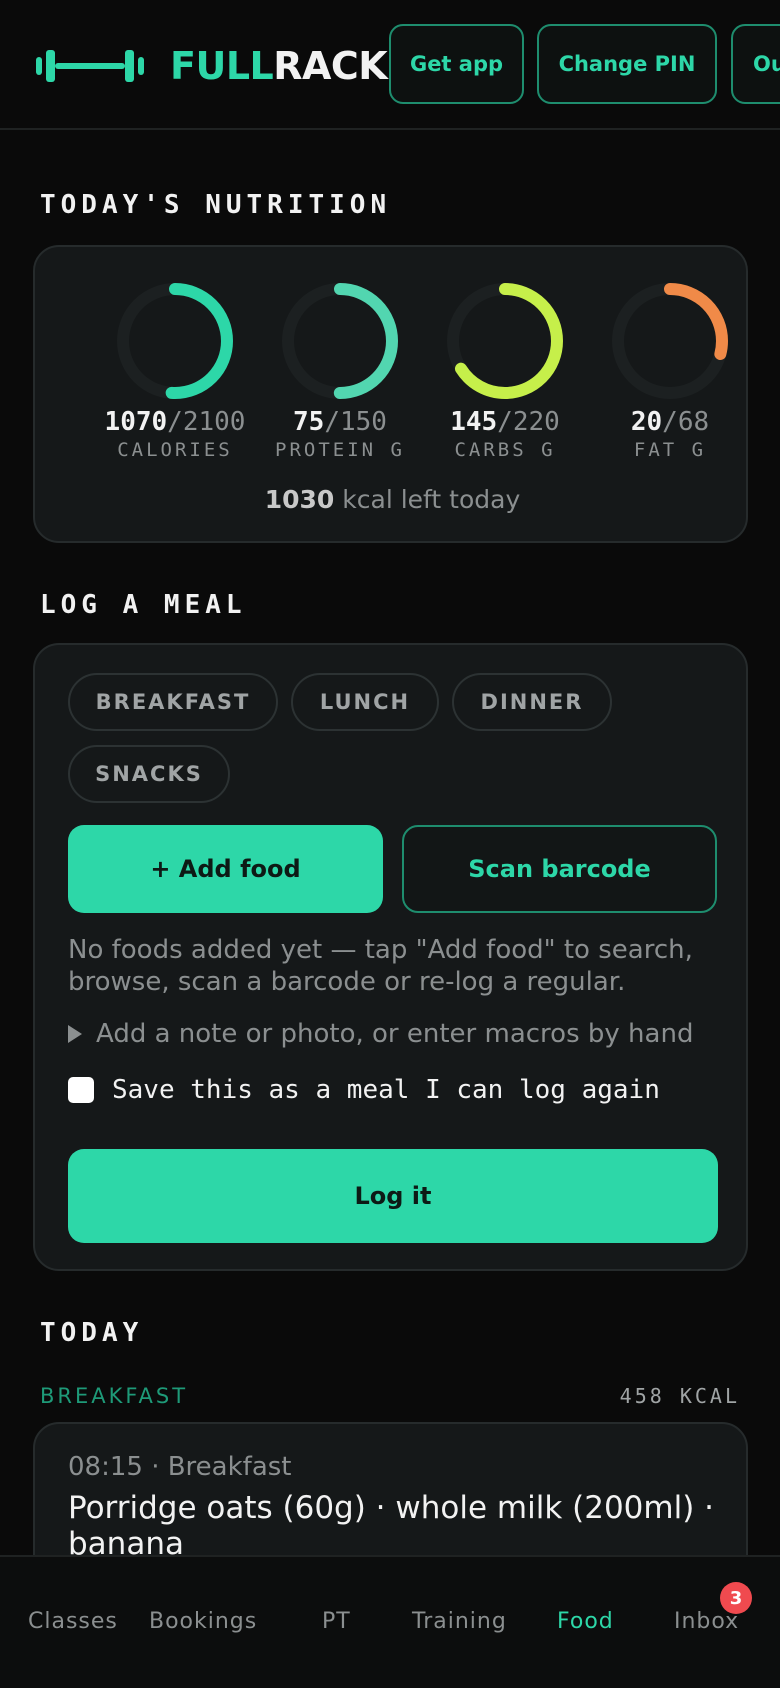  What do you see at coordinates (670, 422) in the screenshot?
I see `fat-value: 20/68` at bounding box center [670, 422].